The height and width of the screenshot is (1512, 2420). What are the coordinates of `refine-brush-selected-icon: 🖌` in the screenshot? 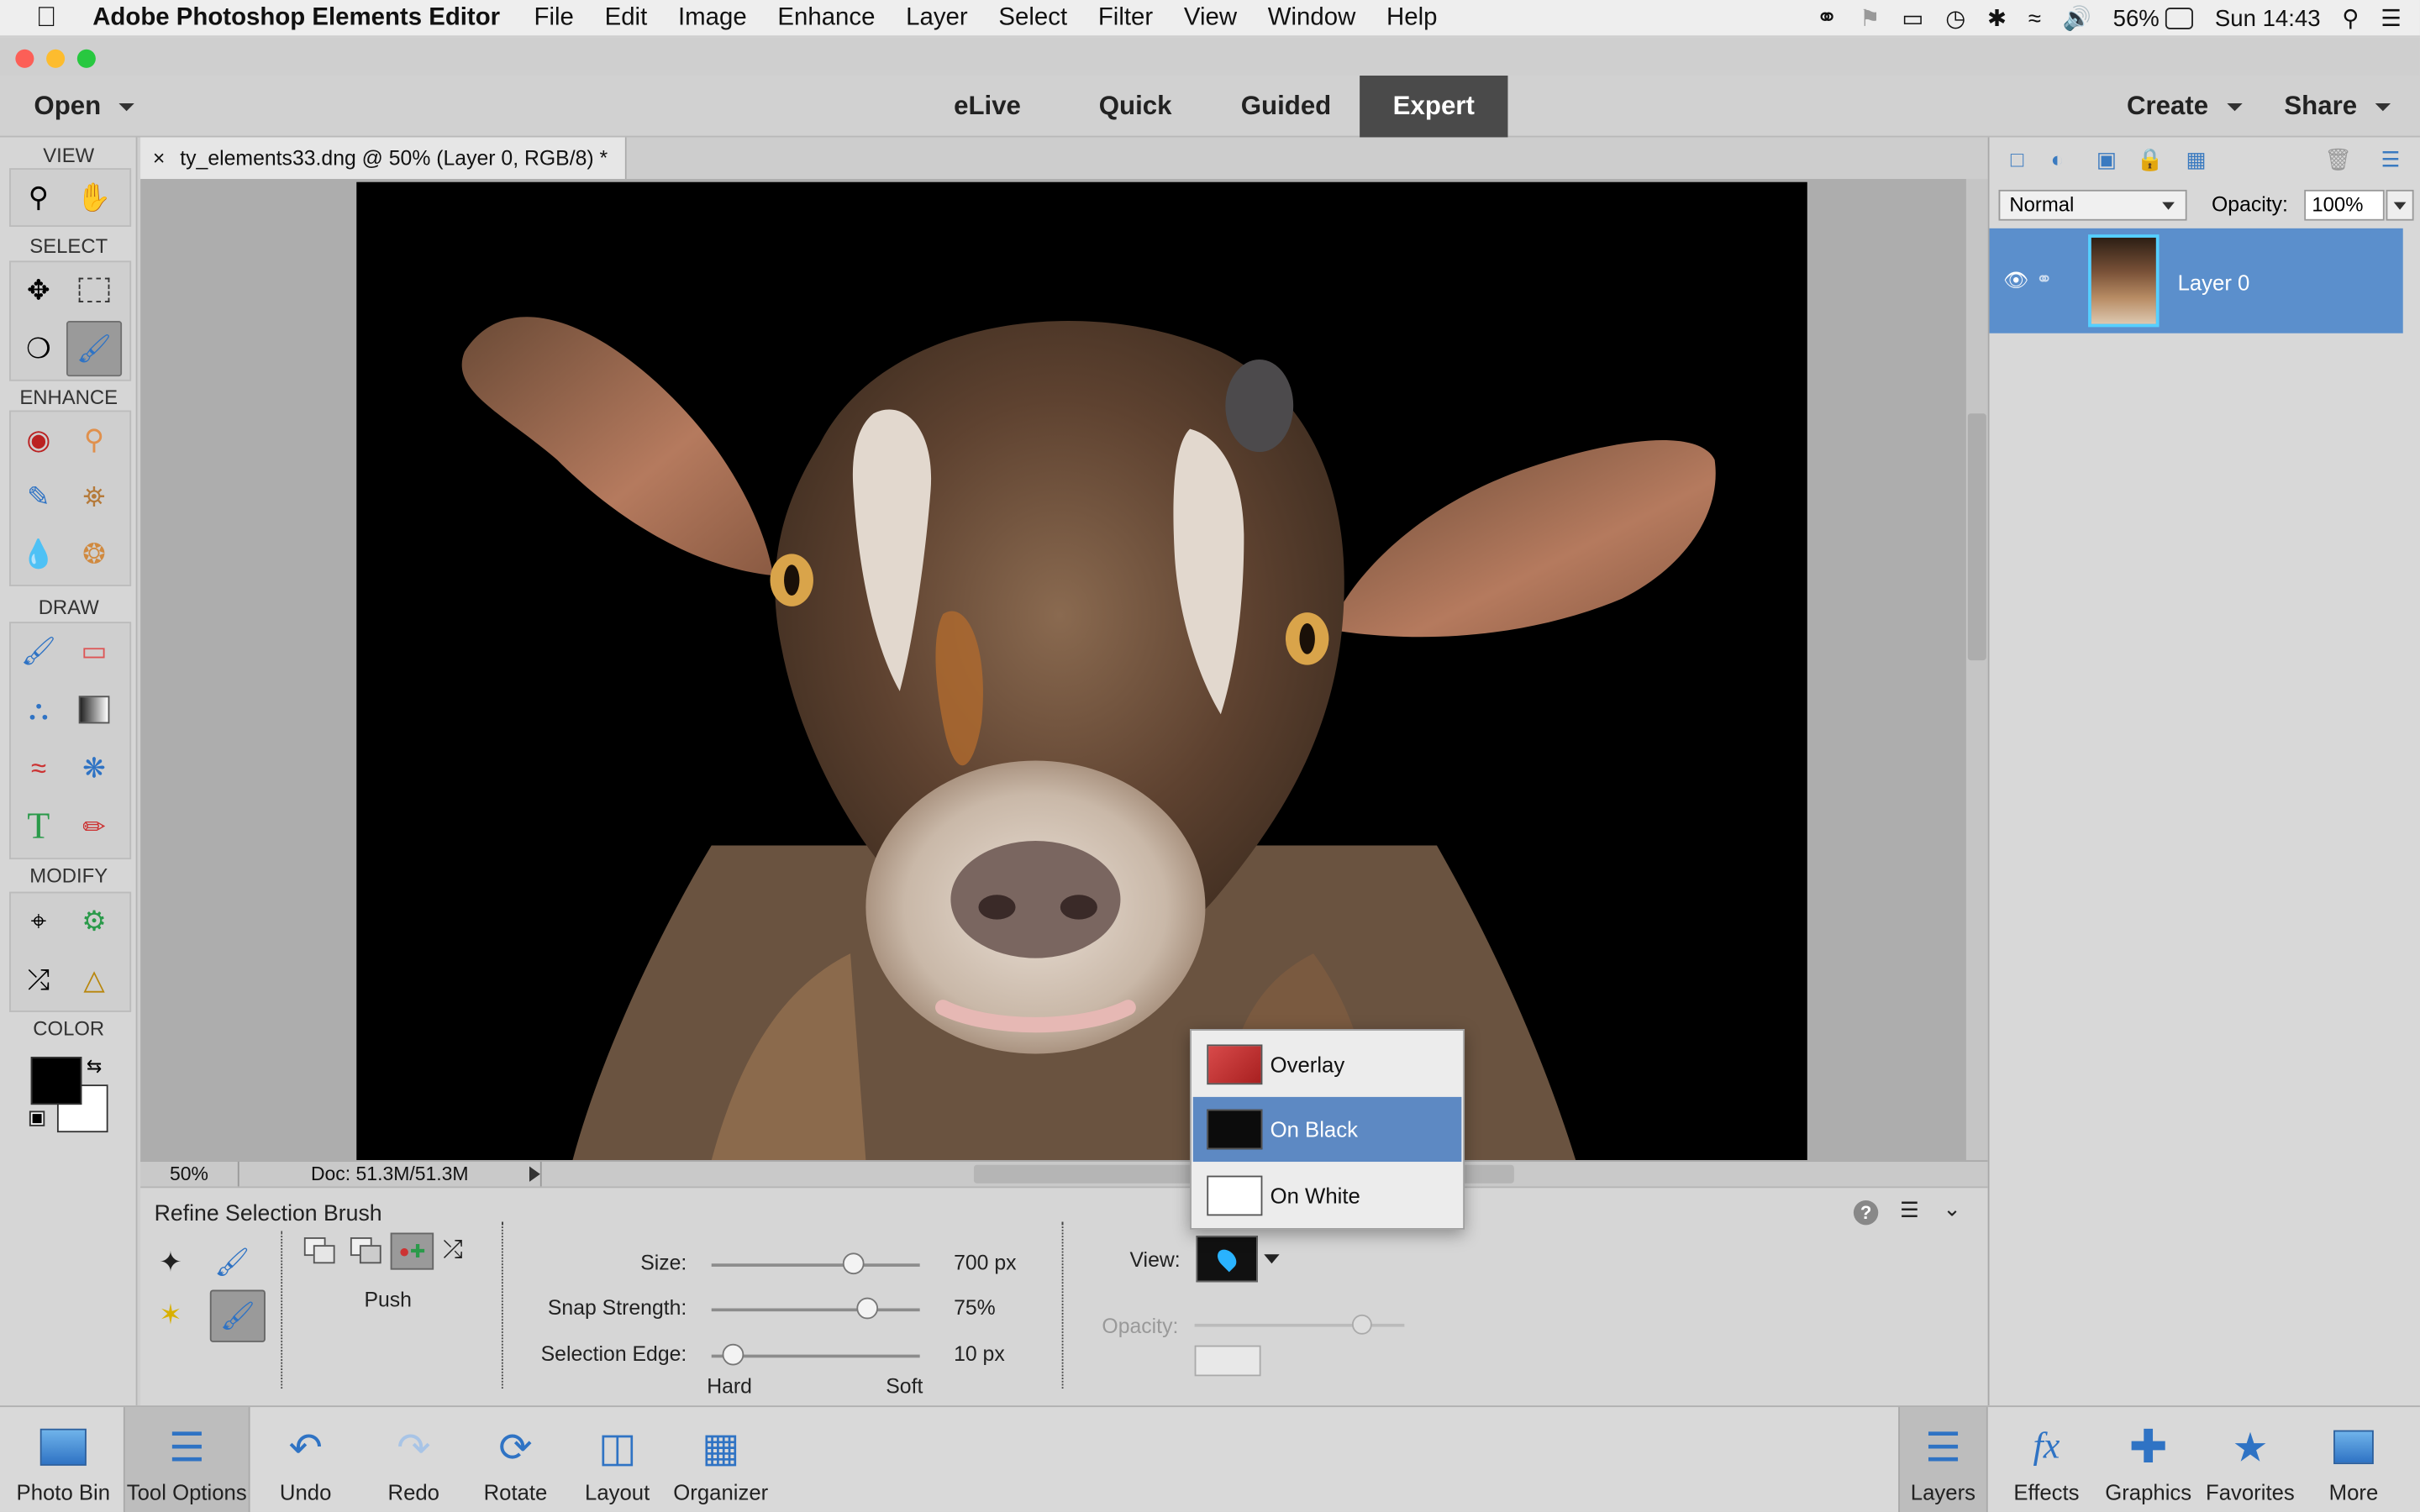 It's located at (238, 1315).